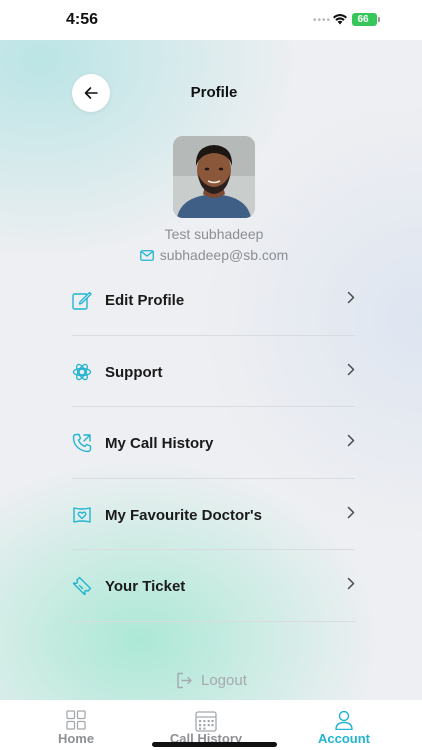 This screenshot has width=422, height=750. I want to click on home-indicator, so click(214, 744).